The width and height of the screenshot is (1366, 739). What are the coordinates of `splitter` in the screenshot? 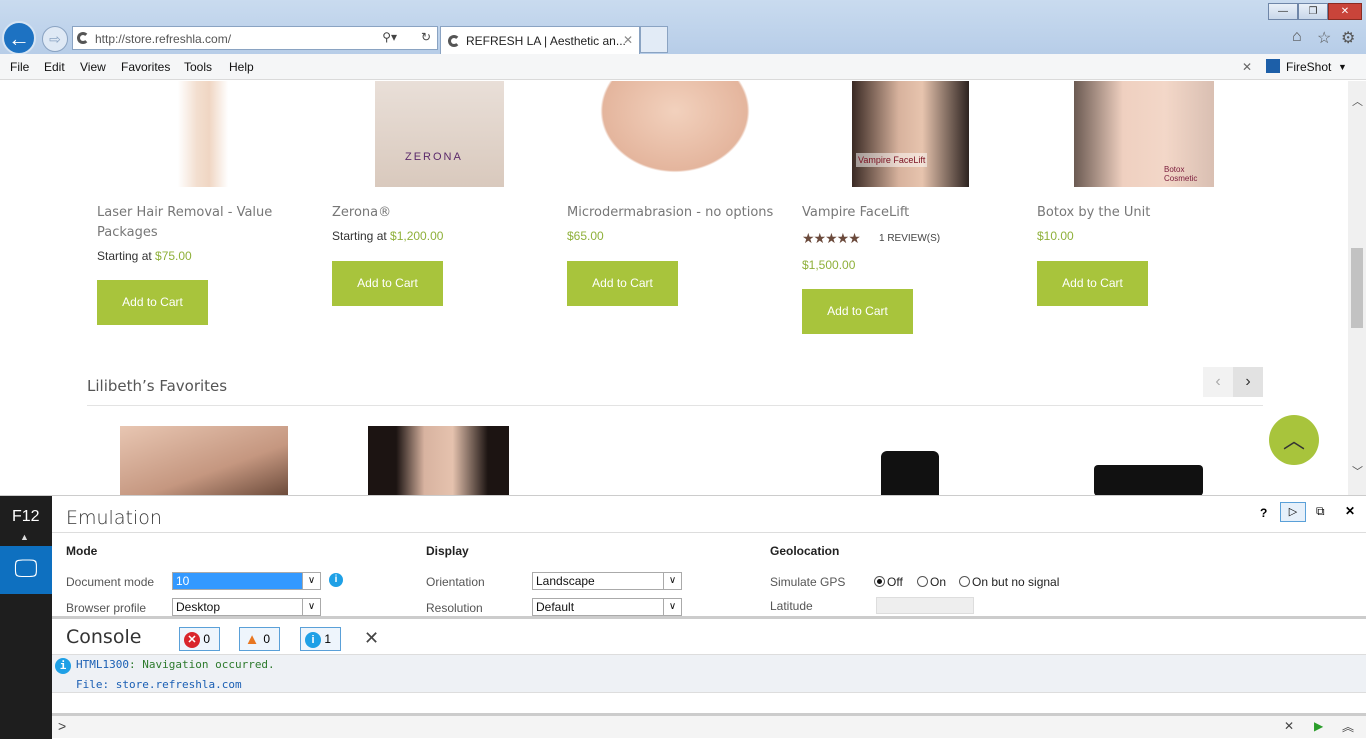 It's located at (709, 617).